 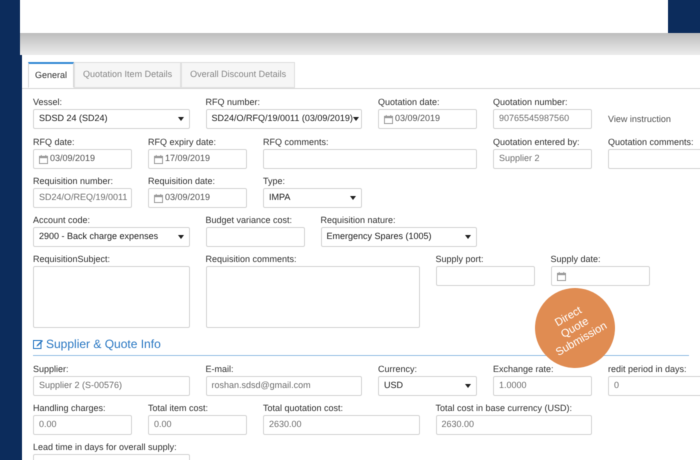 What do you see at coordinates (542, 386) in the screenshot?
I see `input-field: 1.0000` at bounding box center [542, 386].